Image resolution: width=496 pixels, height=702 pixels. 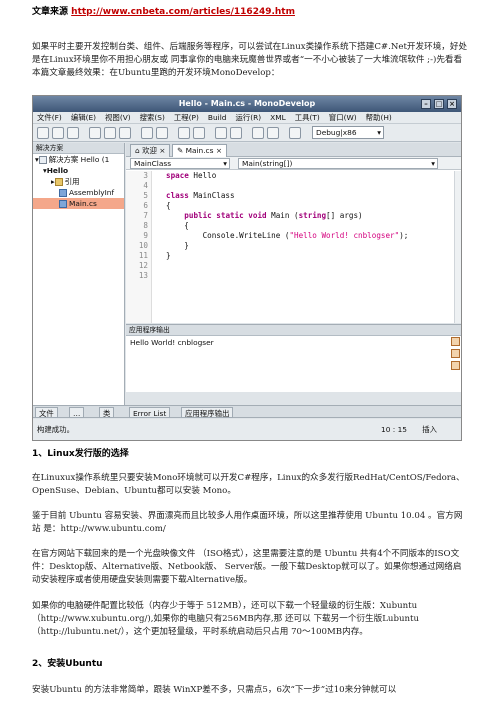 I want to click on folder-icon, so click(x=58, y=182).